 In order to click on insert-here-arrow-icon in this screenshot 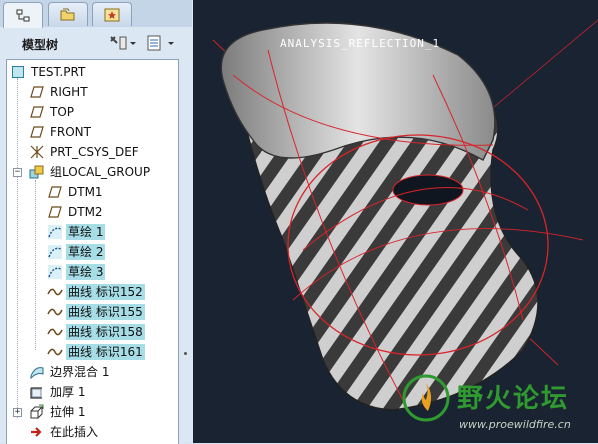, I will do `click(37, 432)`.